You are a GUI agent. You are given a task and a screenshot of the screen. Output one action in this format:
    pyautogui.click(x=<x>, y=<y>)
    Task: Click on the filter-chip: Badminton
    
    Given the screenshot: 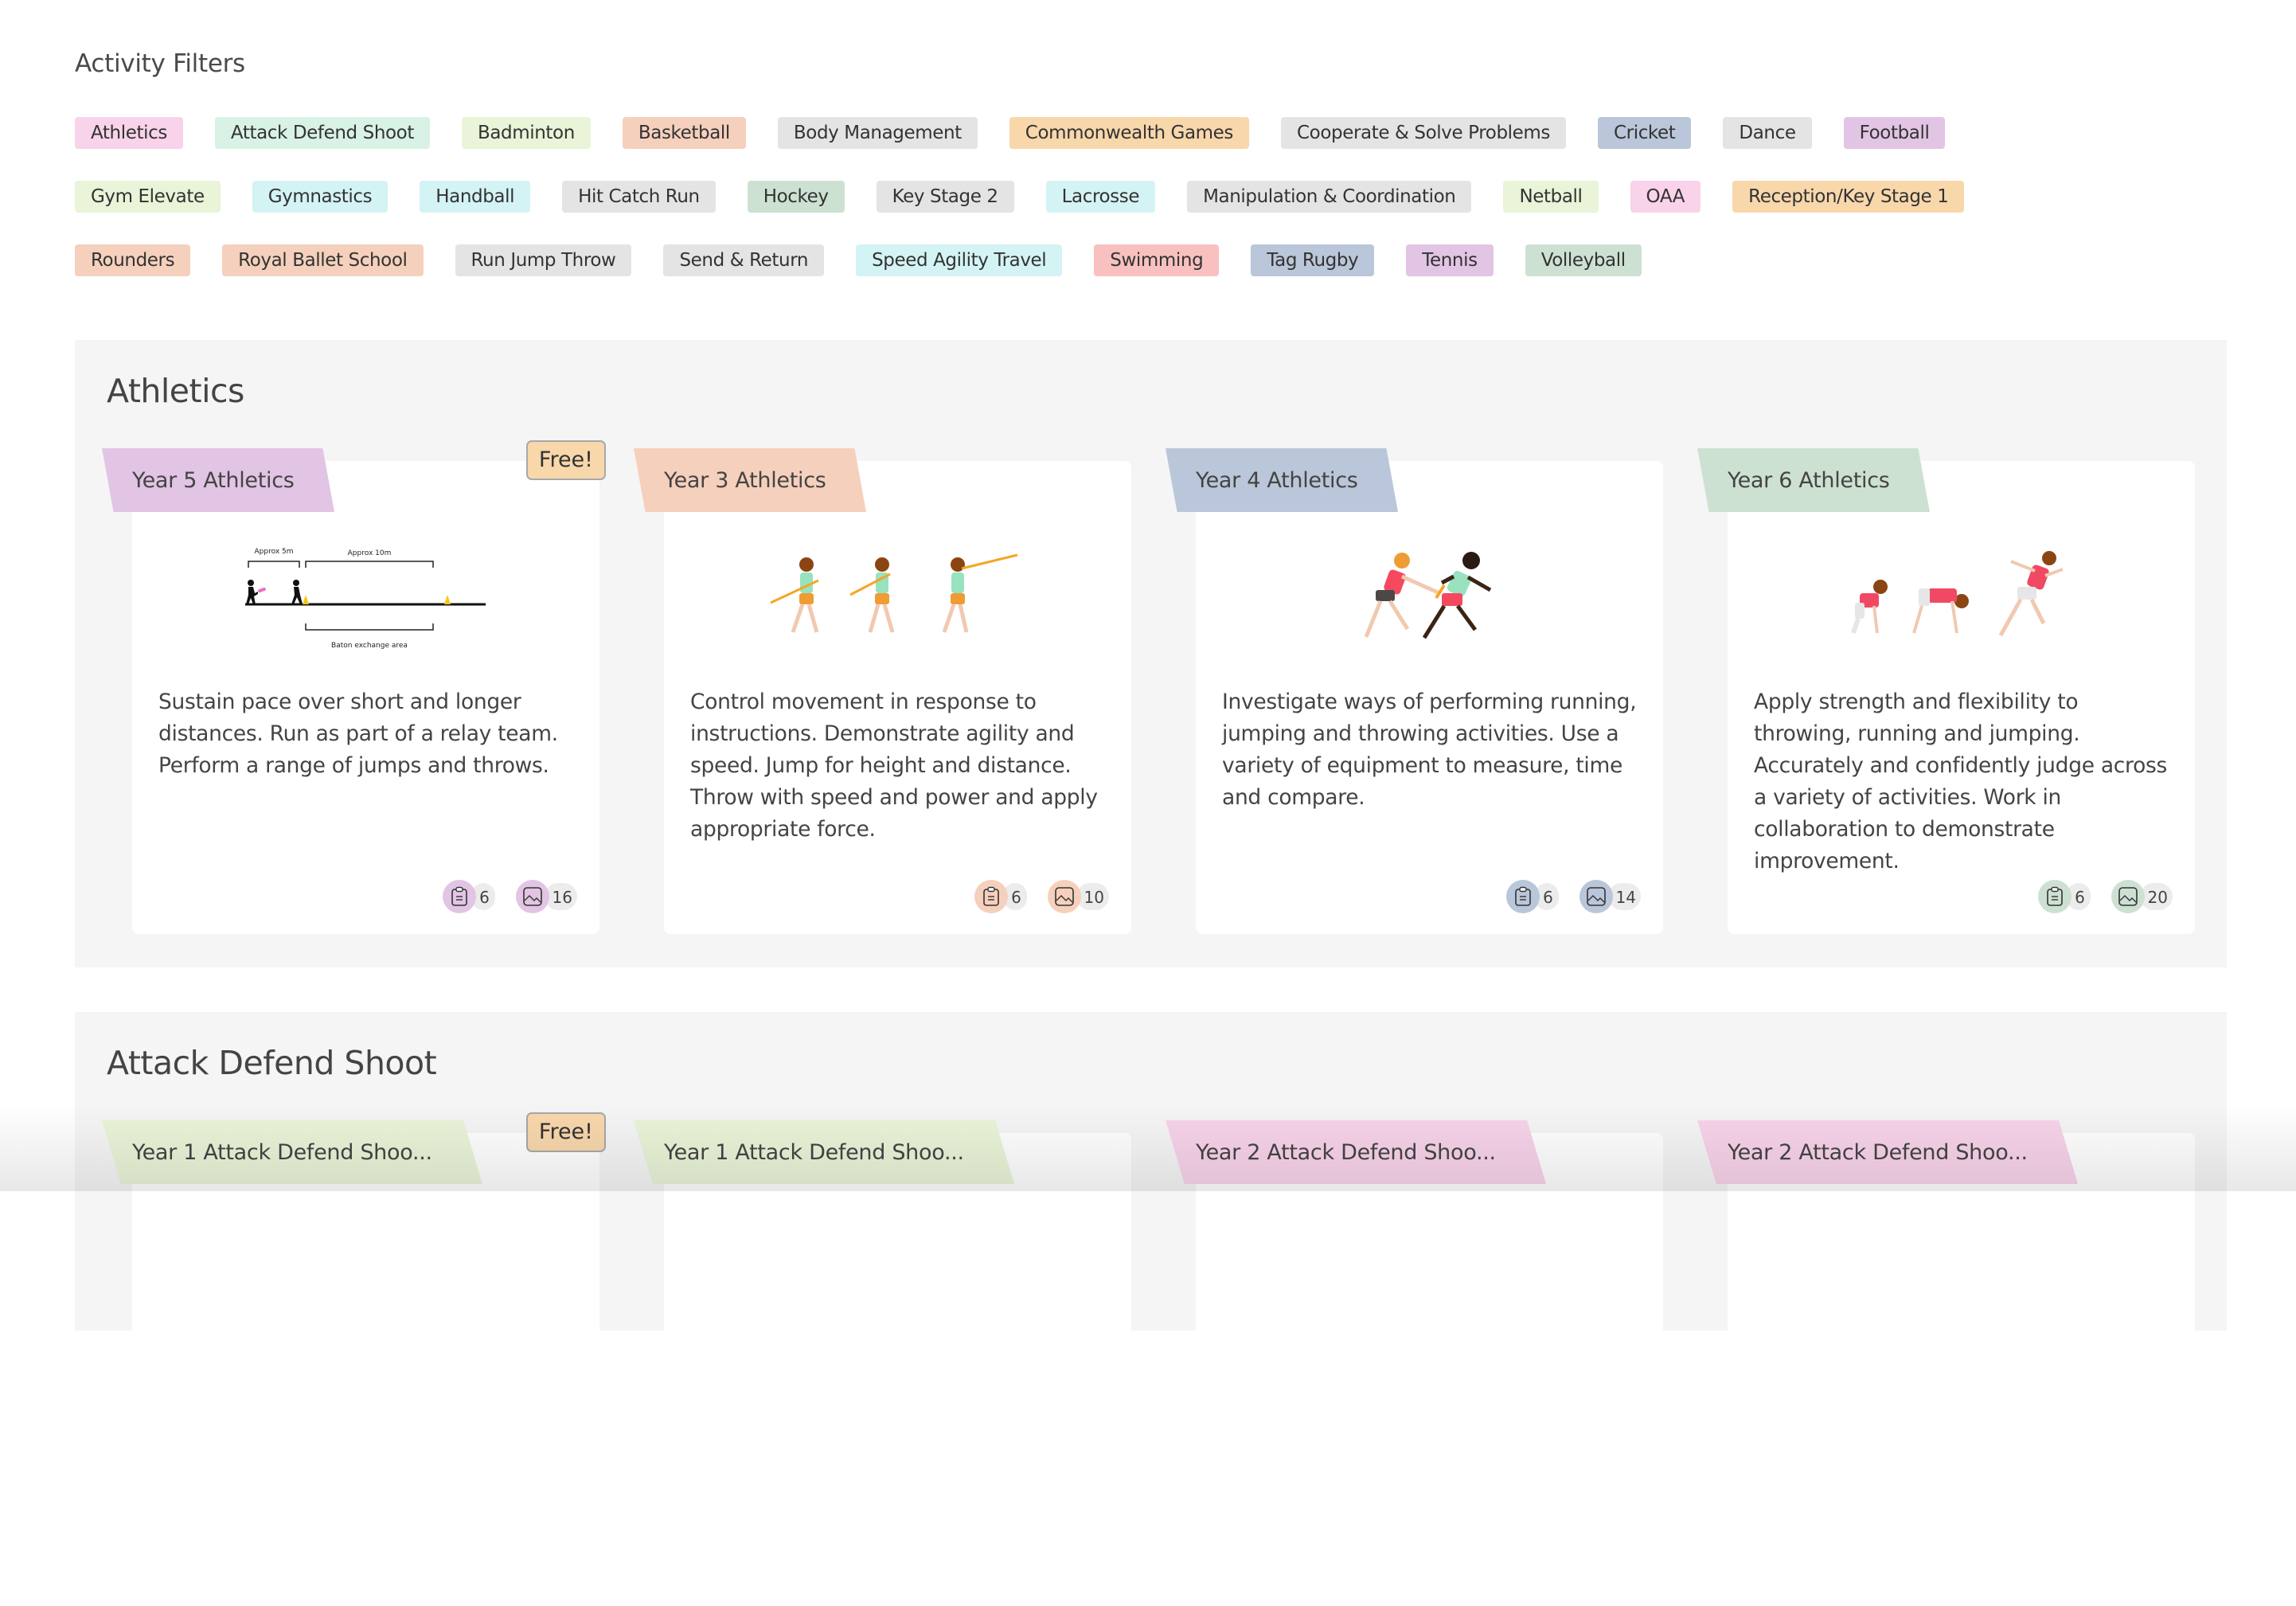 What is the action you would take?
    pyautogui.click(x=526, y=133)
    